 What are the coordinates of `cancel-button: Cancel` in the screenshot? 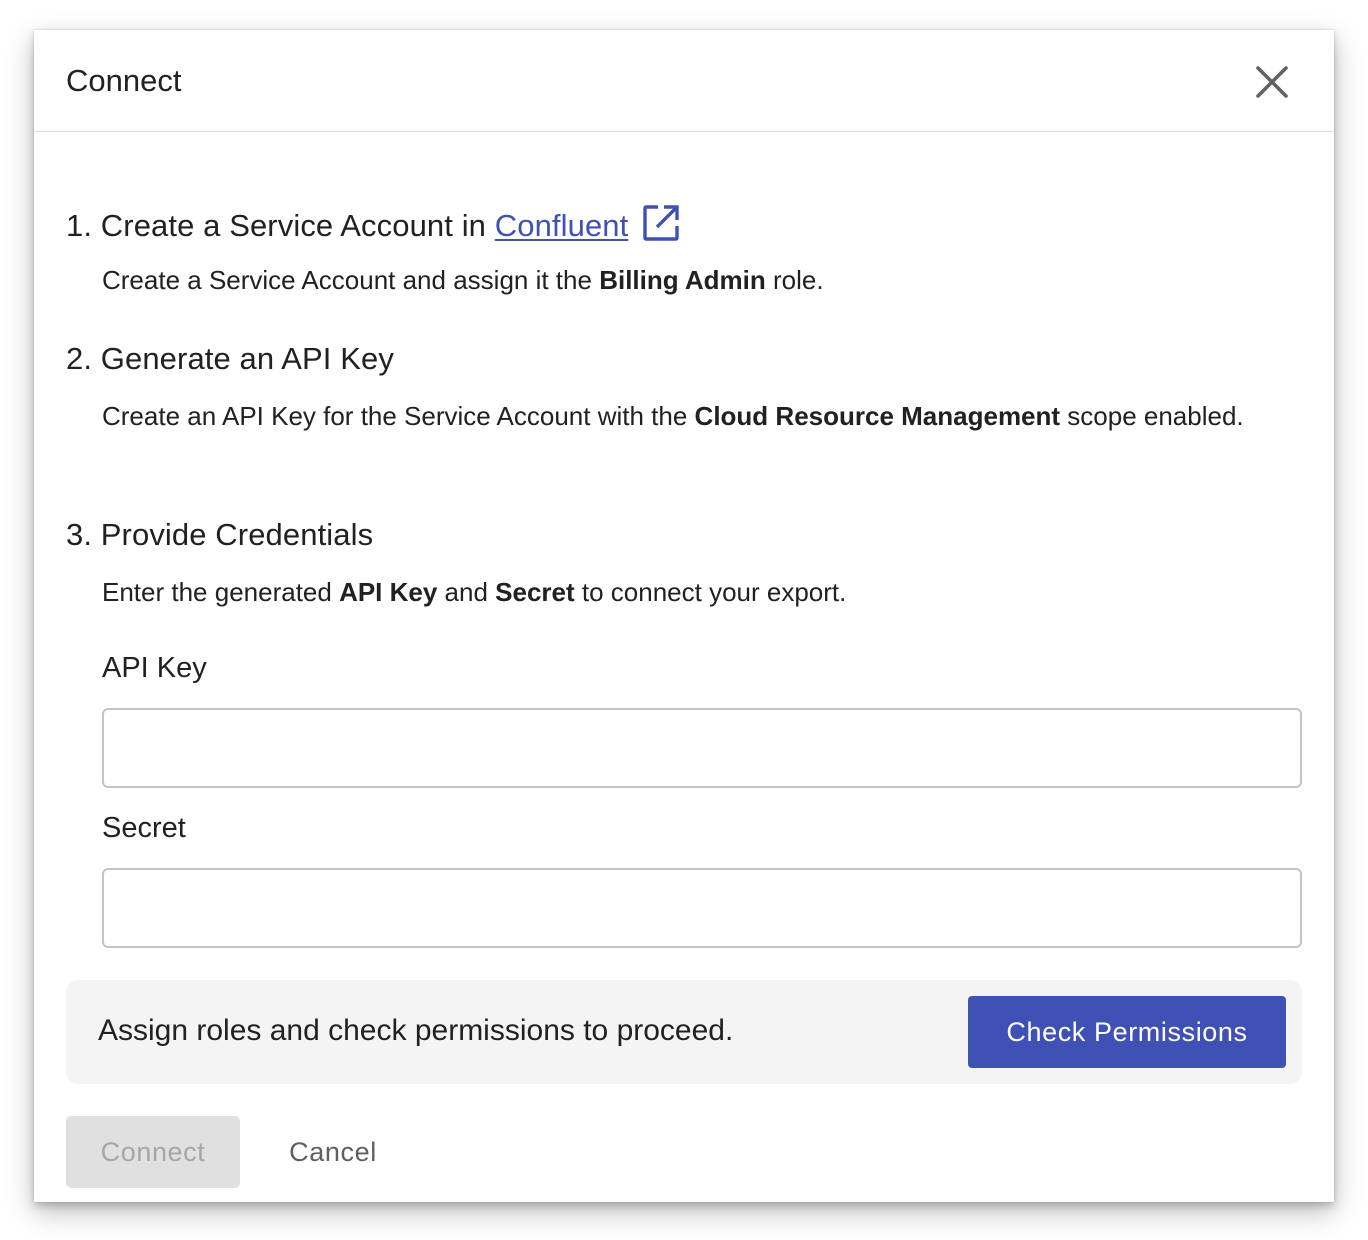 It's located at (333, 1152).